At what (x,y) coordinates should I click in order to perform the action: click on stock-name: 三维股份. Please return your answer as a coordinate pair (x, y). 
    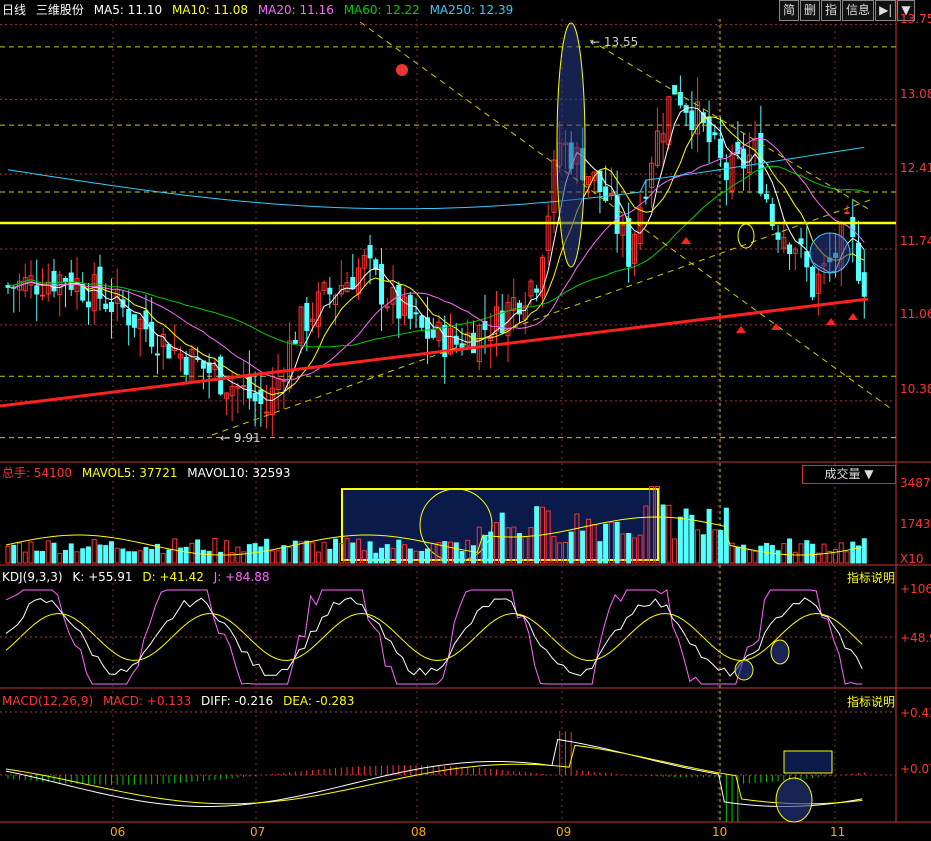
    Looking at the image, I should click on (59, 10).